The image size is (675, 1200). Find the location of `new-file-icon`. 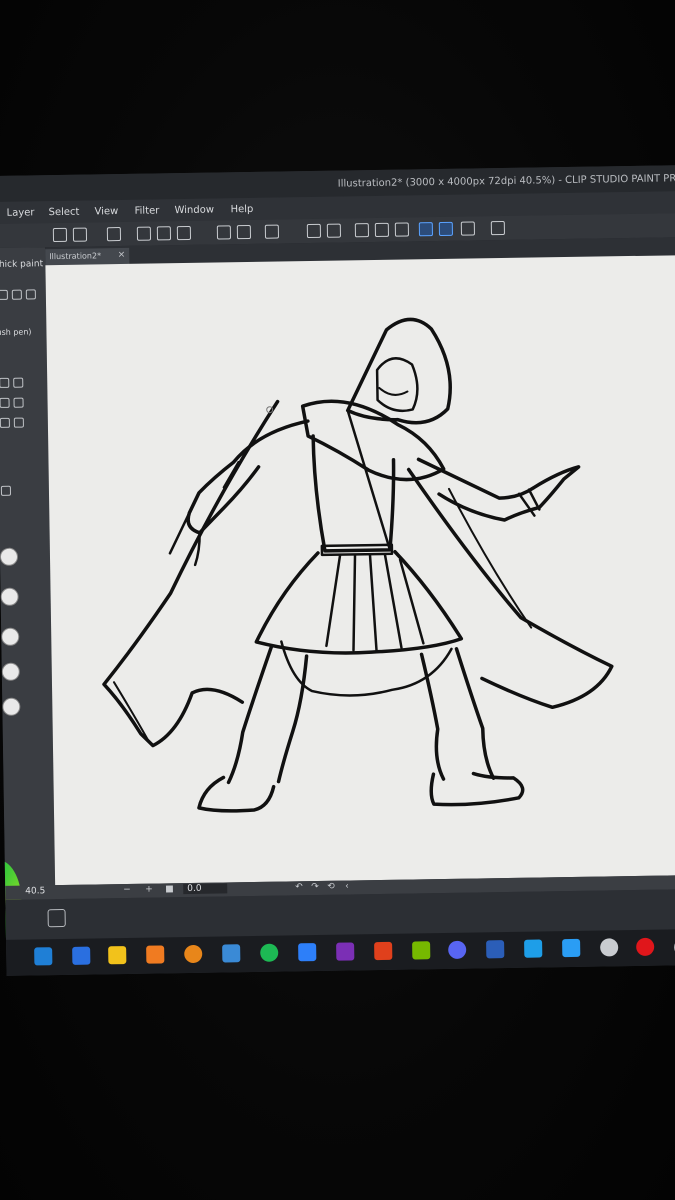

new-file-icon is located at coordinates (144, 233).